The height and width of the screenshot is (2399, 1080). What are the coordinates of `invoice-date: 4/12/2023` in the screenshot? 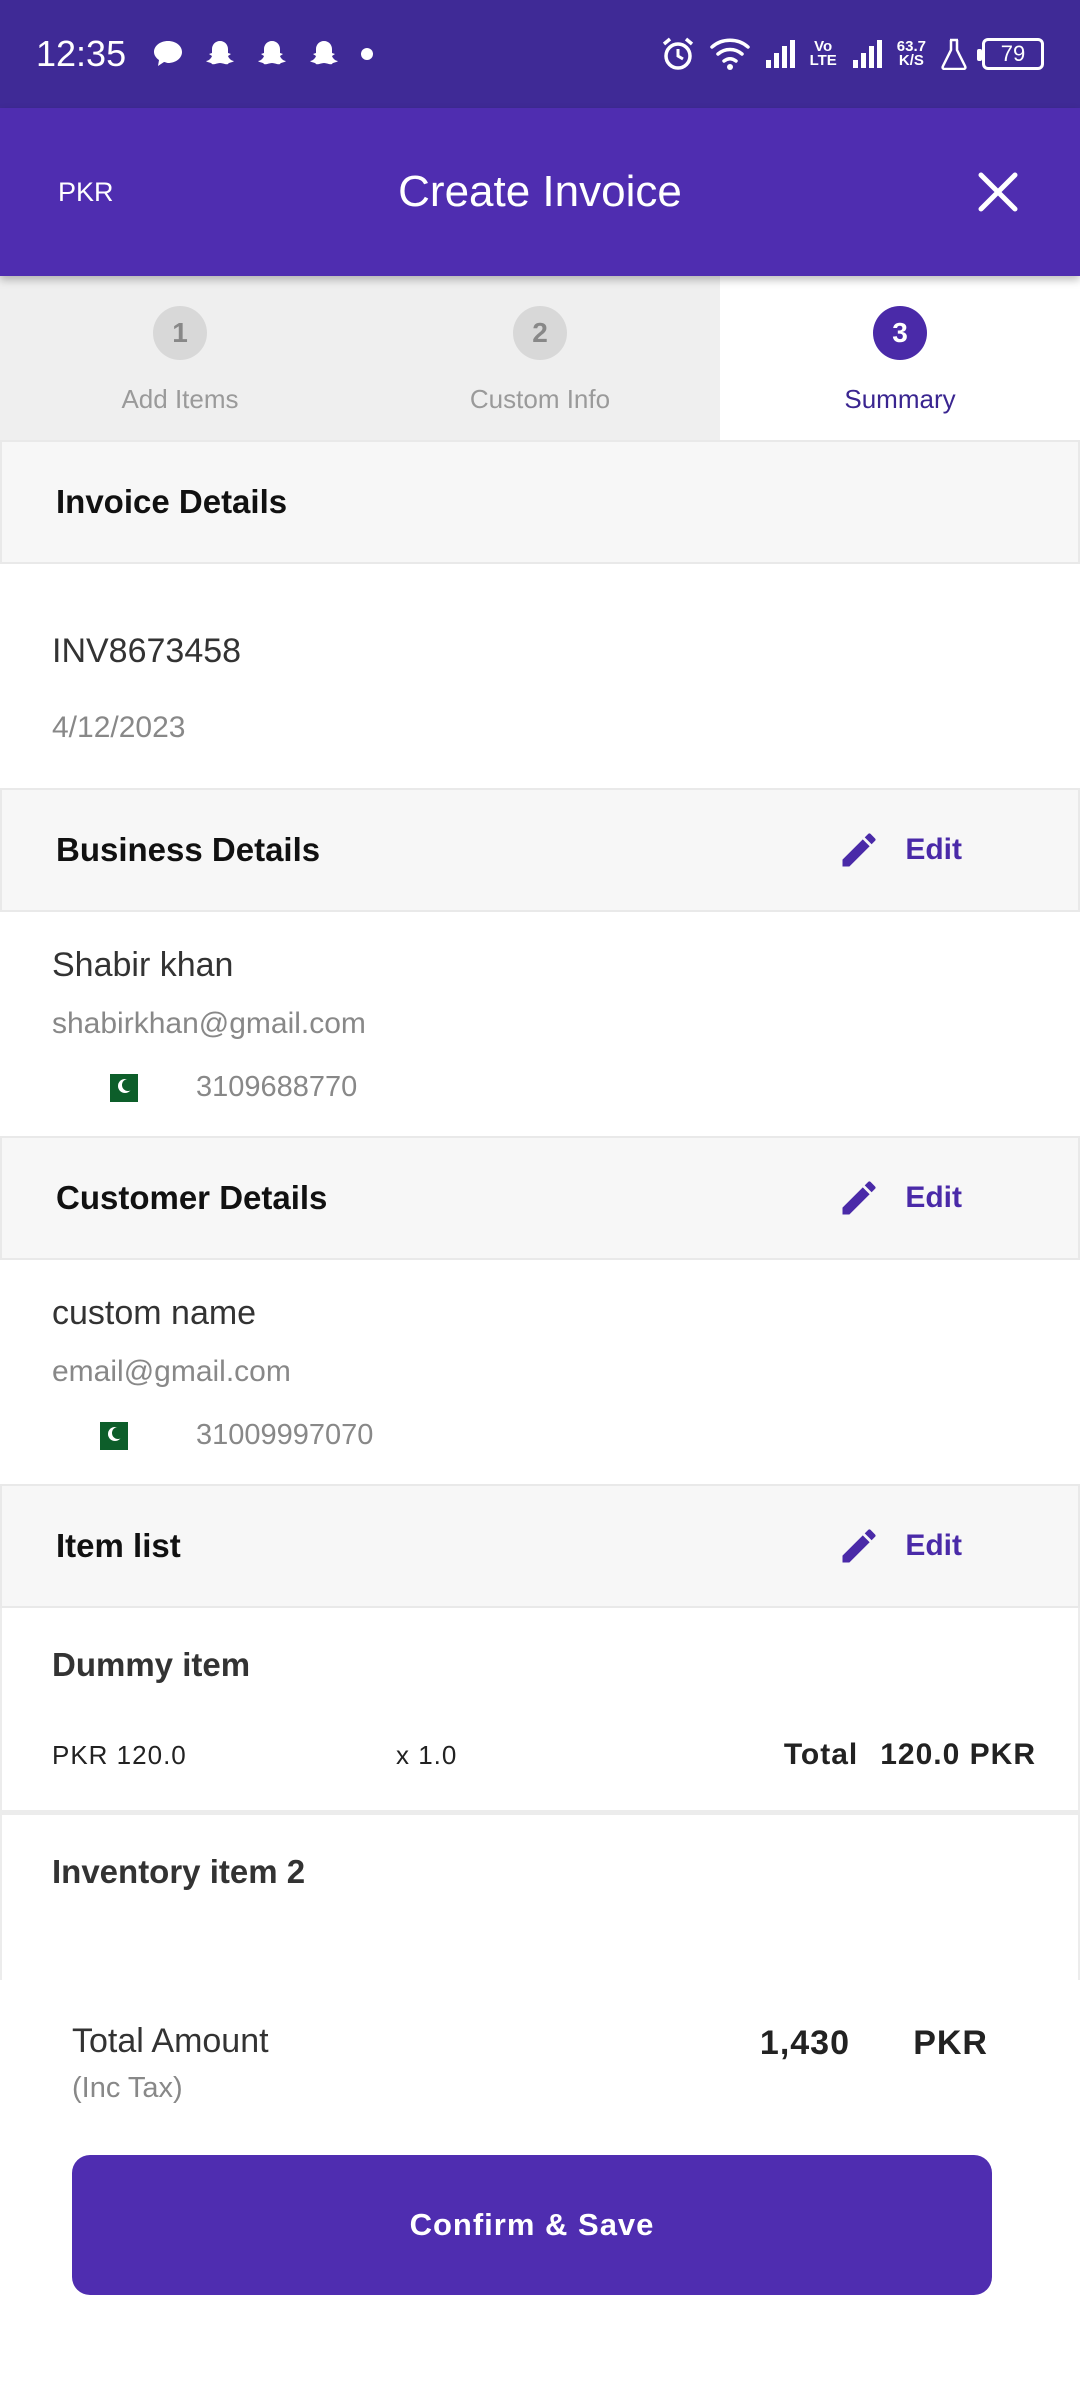 It's located at (119, 727).